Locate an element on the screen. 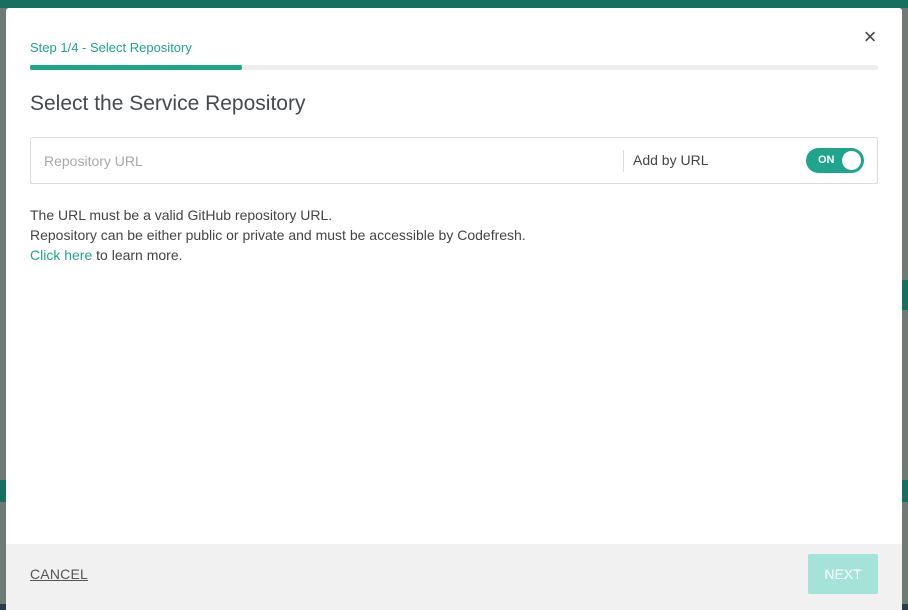 The image size is (908, 610). learn-more-link: Click here is located at coordinates (61, 255).